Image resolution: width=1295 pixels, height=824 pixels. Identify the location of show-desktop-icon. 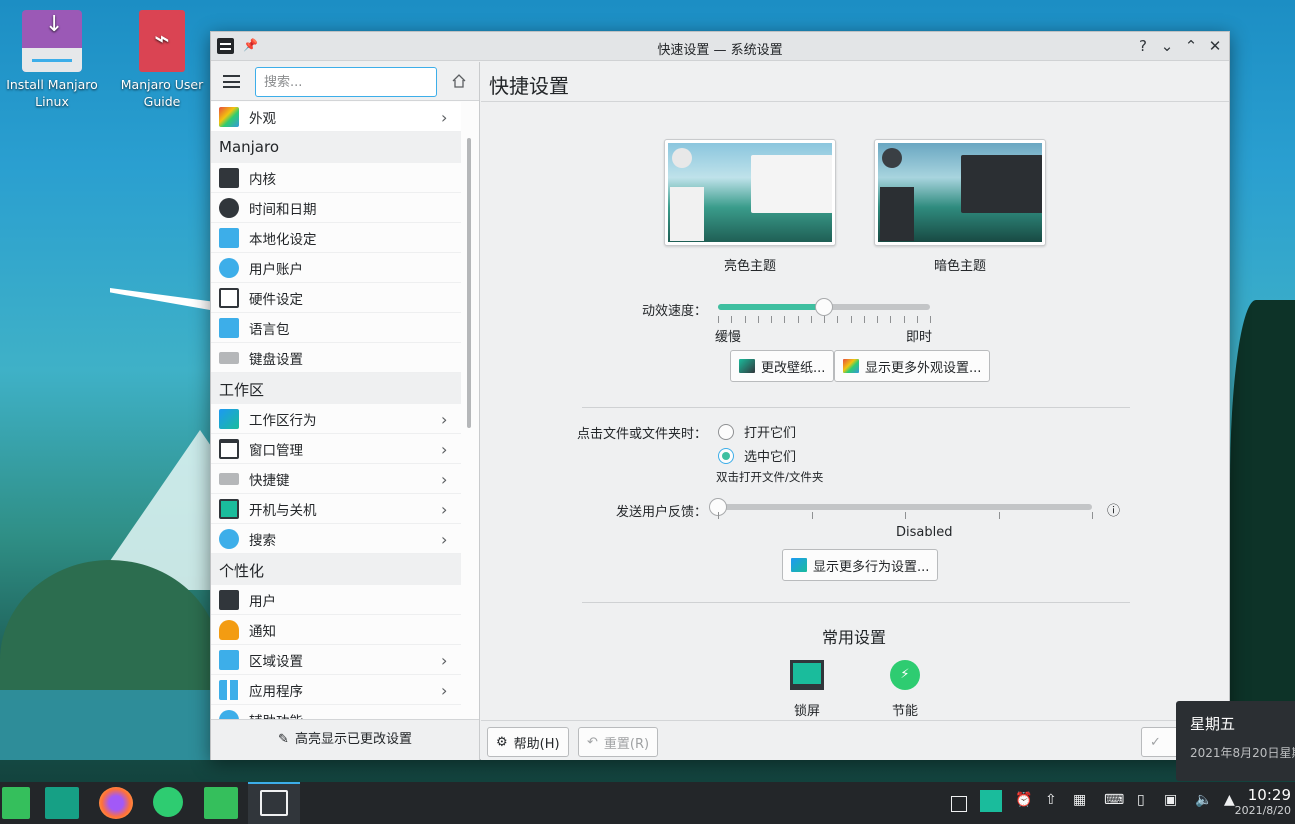
(959, 804).